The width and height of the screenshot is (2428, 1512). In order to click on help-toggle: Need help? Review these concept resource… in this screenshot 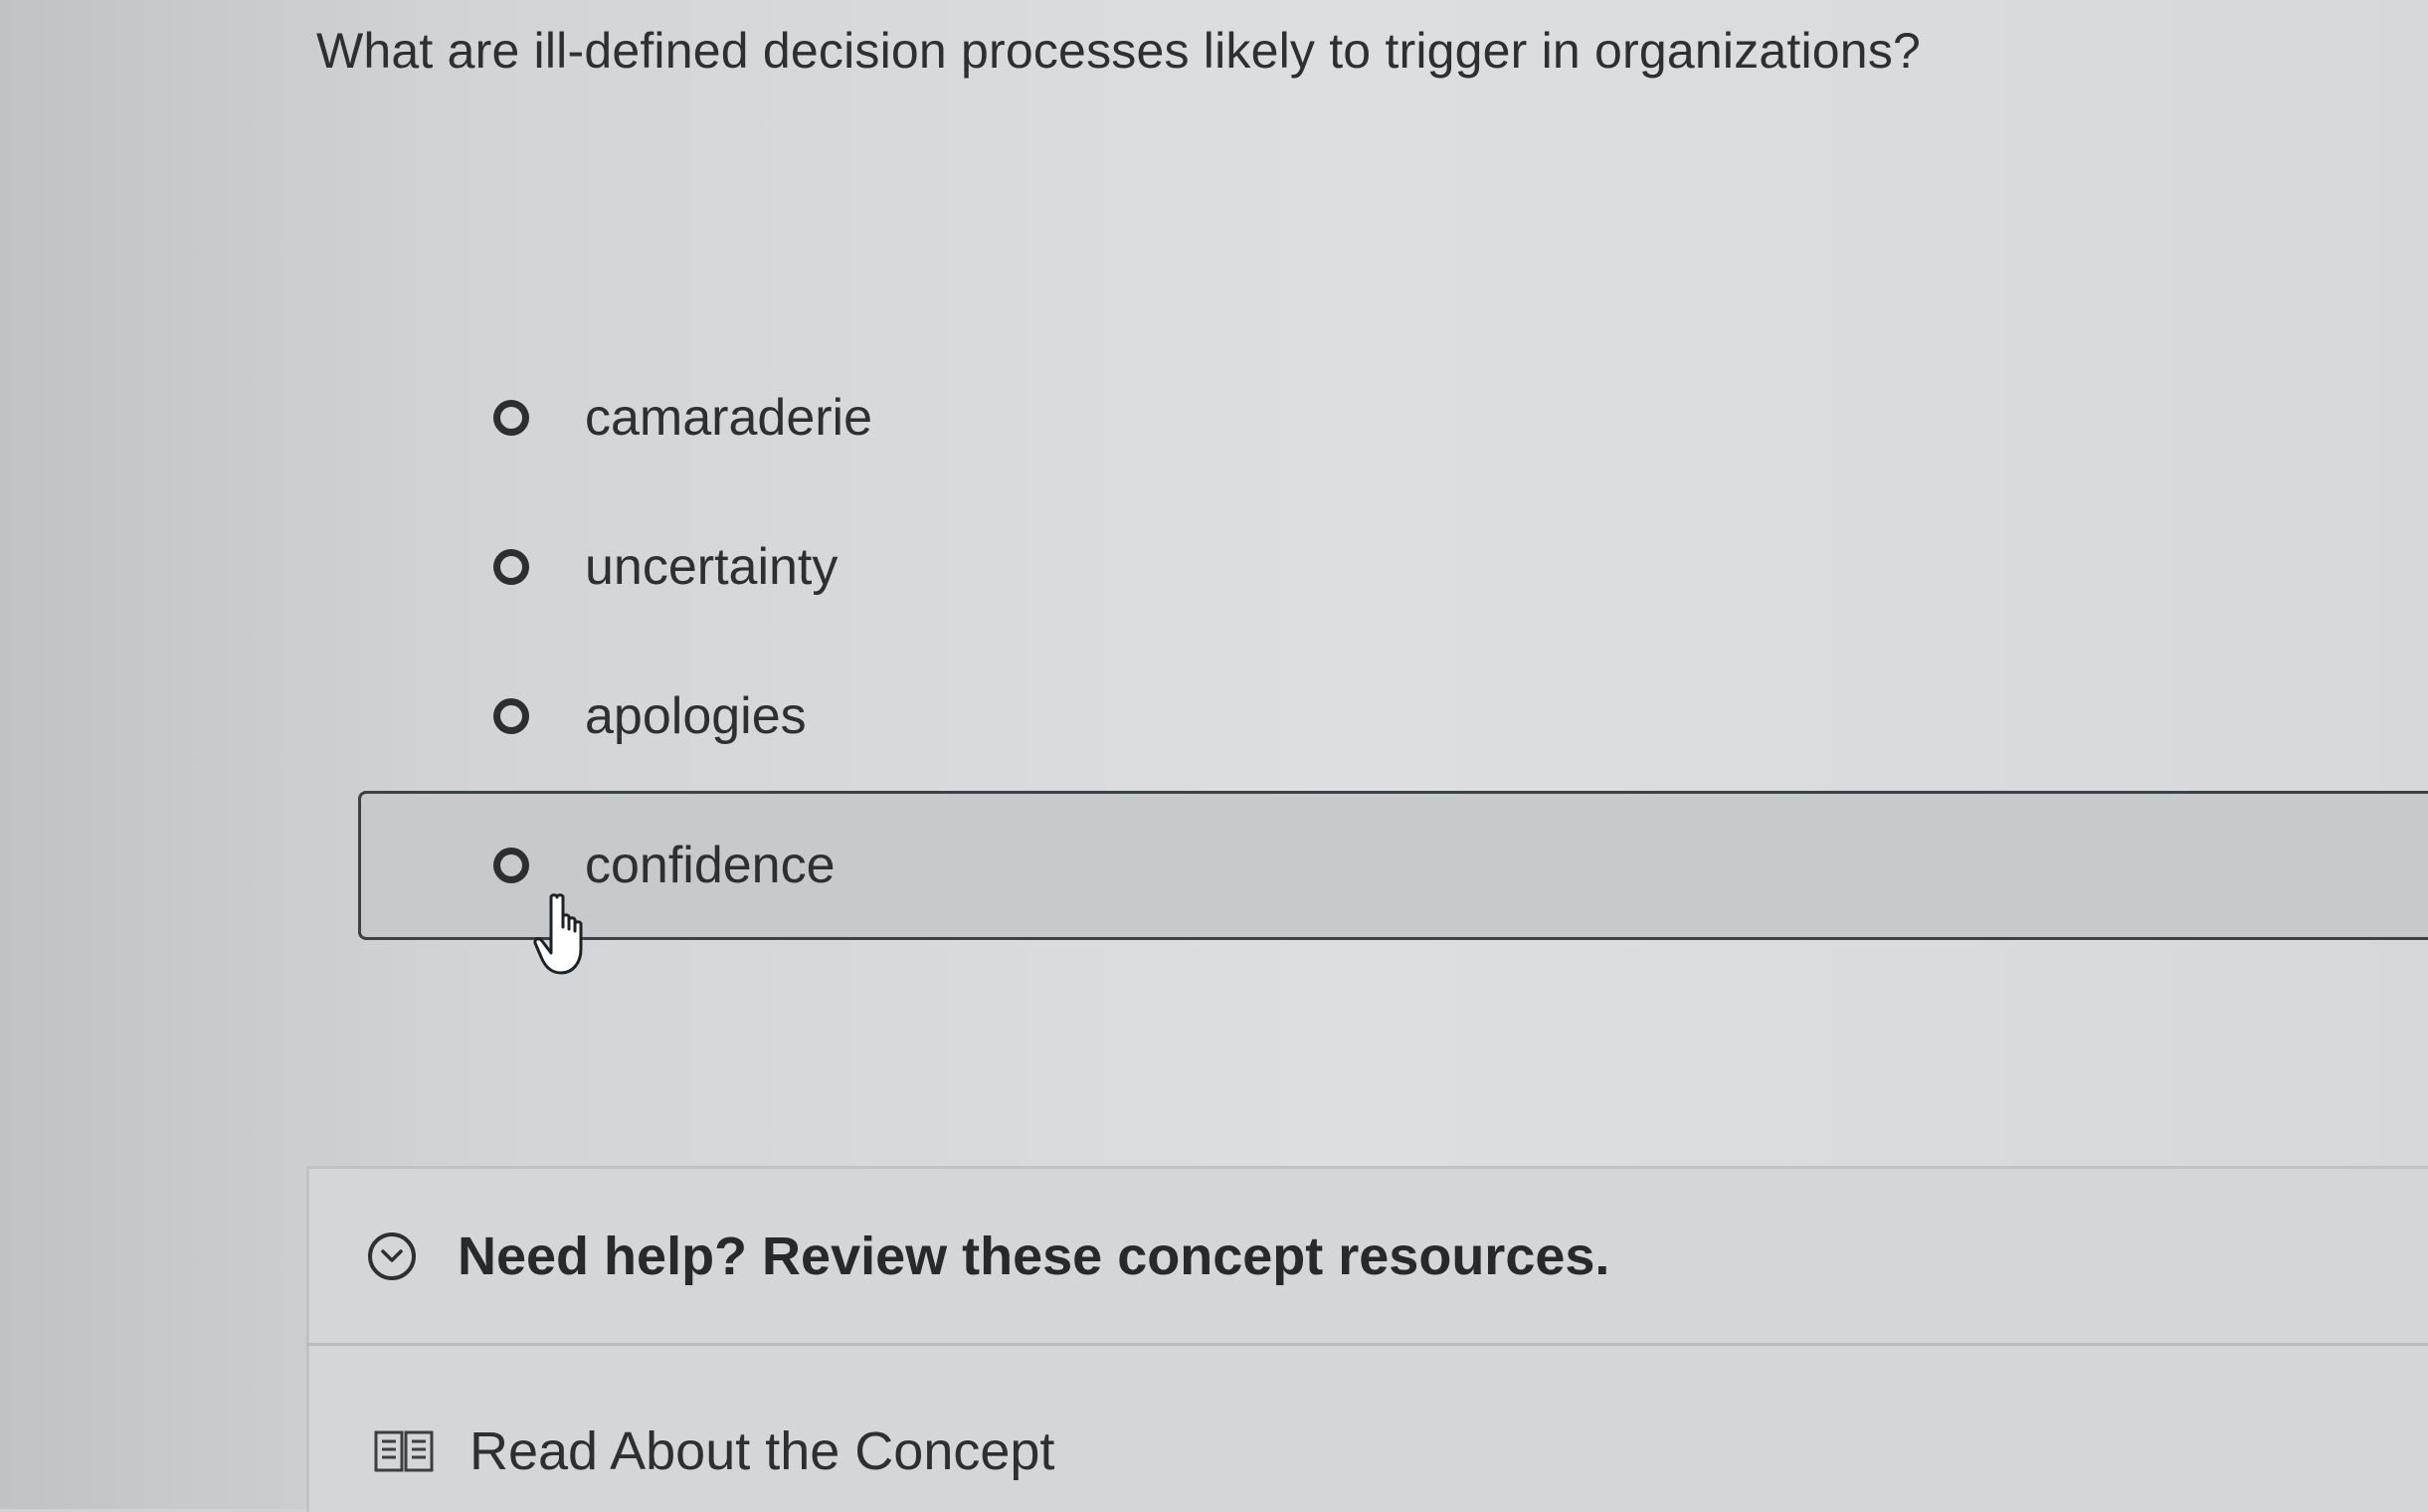, I will do `click(988, 1256)`.